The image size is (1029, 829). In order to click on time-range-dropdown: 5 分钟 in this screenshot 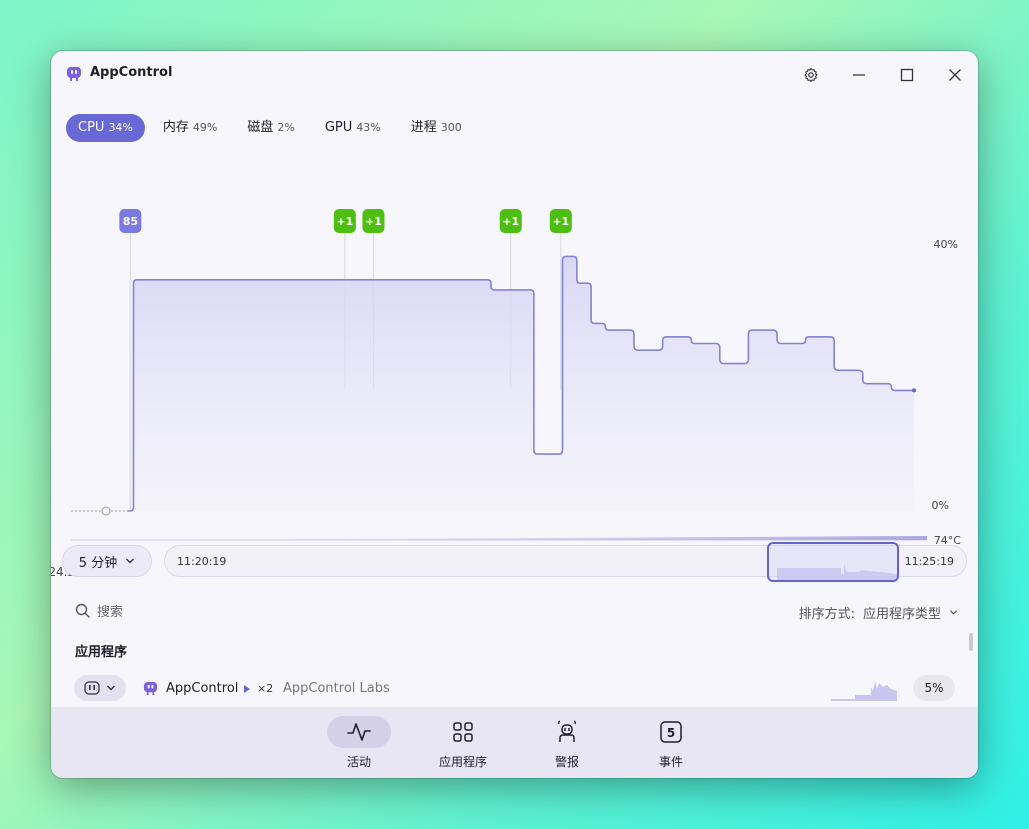, I will do `click(107, 561)`.